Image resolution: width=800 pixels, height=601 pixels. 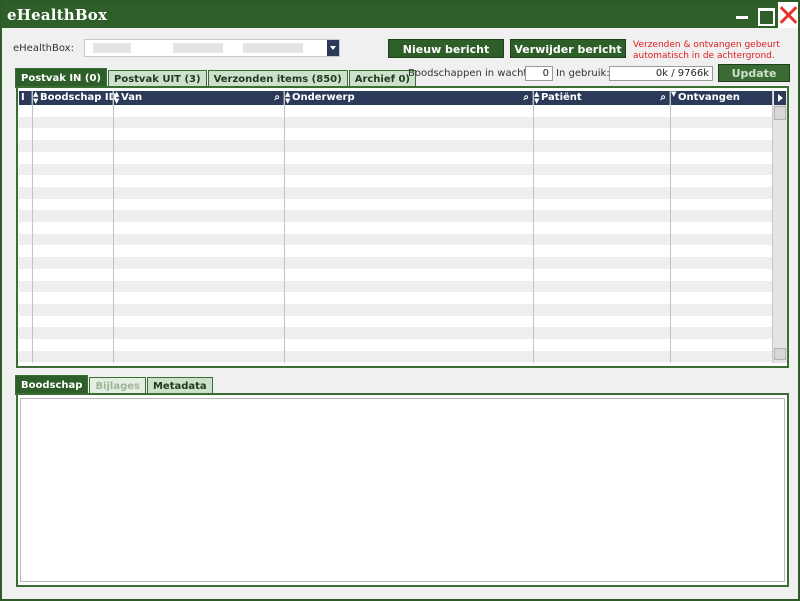 What do you see at coordinates (57, 15) in the screenshot?
I see `window-title: eHealthBox` at bounding box center [57, 15].